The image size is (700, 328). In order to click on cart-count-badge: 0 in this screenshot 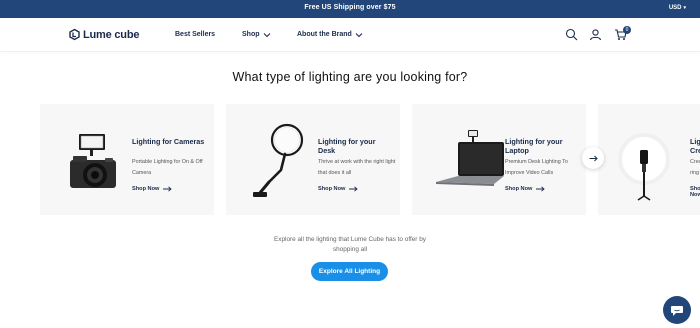, I will do `click(627, 30)`.